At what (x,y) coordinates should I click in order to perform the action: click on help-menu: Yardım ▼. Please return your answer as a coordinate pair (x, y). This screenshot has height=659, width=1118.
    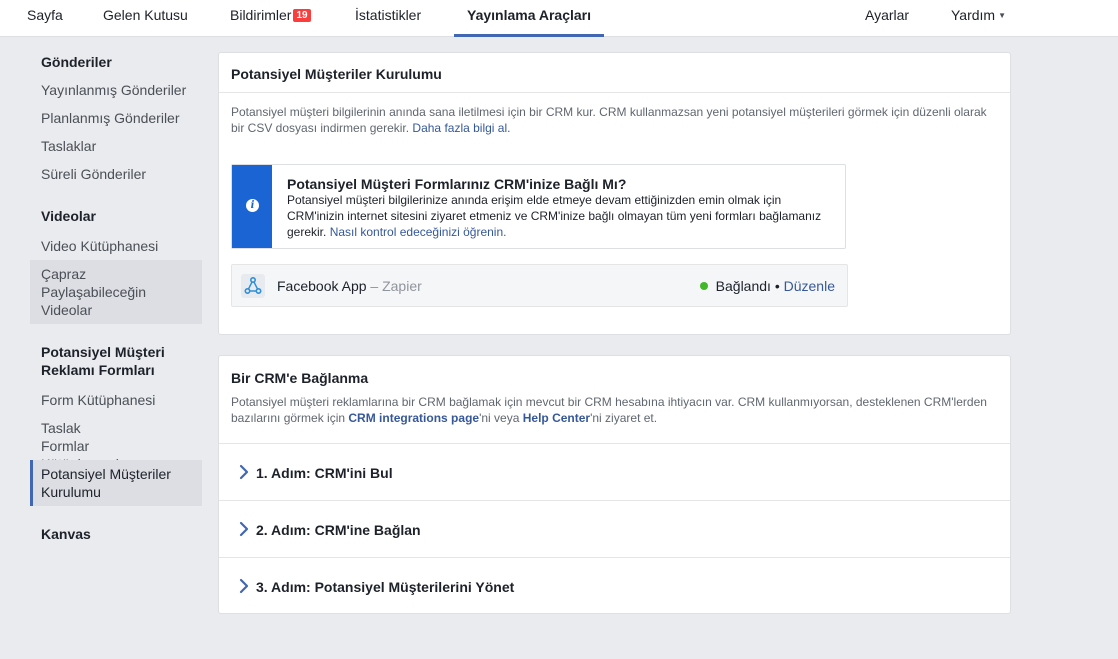
    Looking at the image, I should click on (978, 18).